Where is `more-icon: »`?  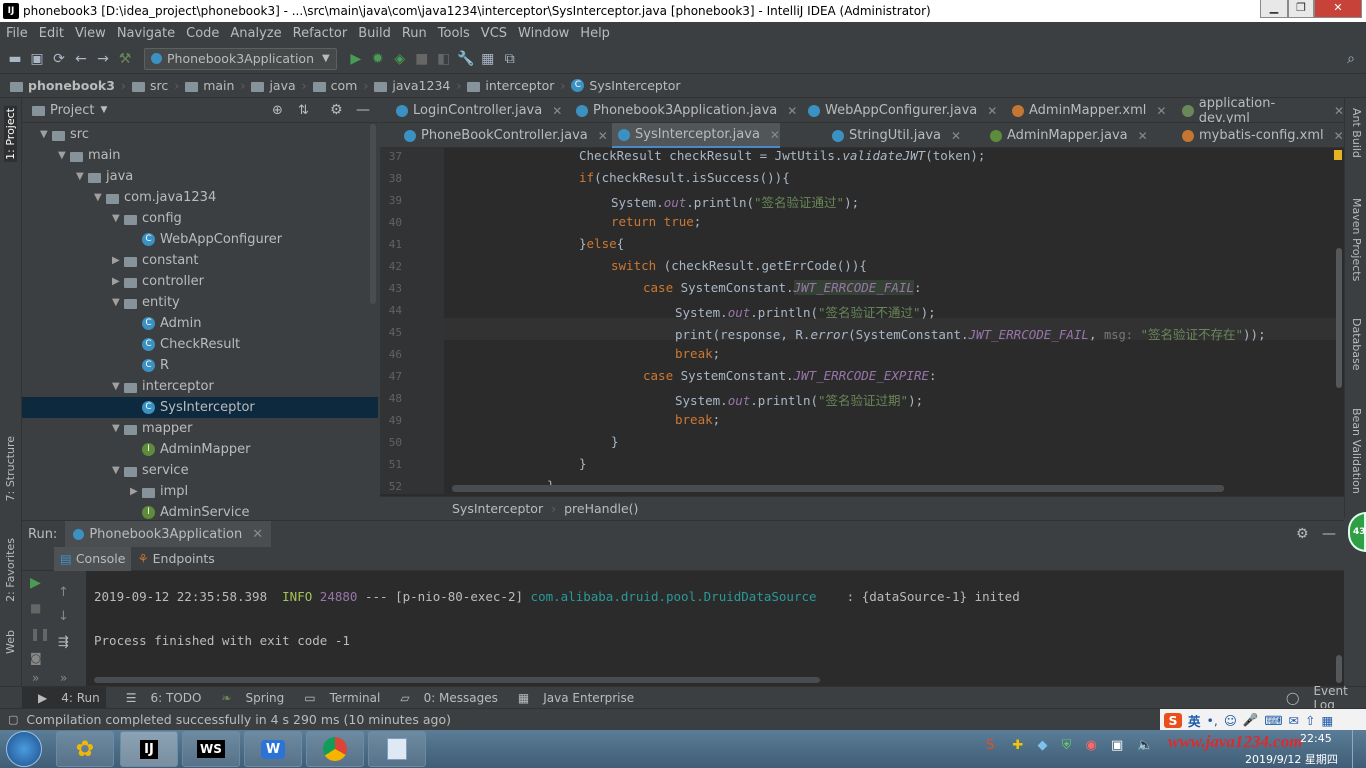
more-icon: » is located at coordinates (35, 678).